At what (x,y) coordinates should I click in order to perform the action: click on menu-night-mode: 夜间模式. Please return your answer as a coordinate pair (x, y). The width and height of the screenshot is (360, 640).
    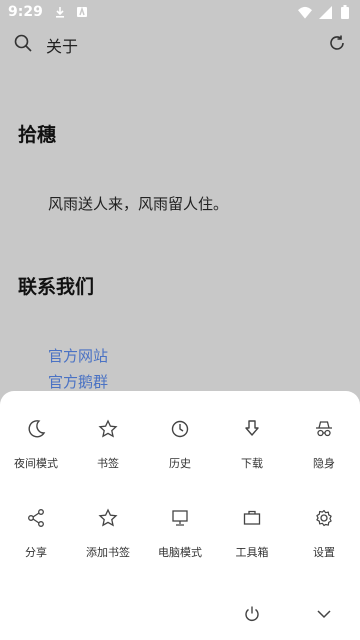
    Looking at the image, I should click on (36, 444).